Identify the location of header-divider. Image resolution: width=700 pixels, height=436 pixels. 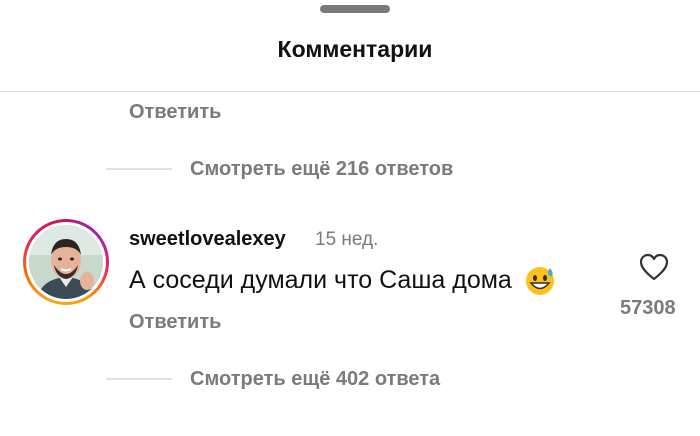
(350, 91).